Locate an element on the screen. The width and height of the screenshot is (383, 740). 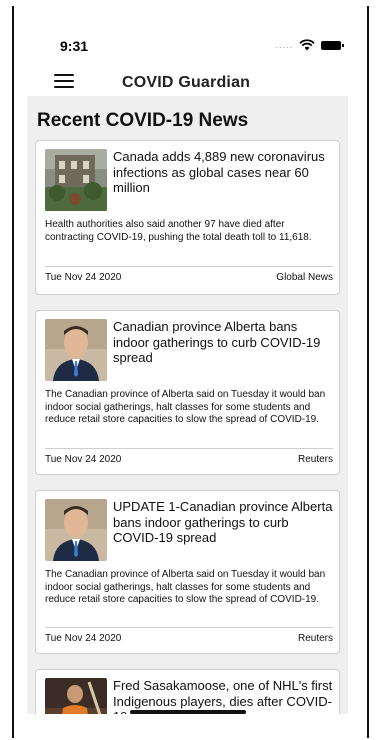
home-indicator is located at coordinates (188, 712).